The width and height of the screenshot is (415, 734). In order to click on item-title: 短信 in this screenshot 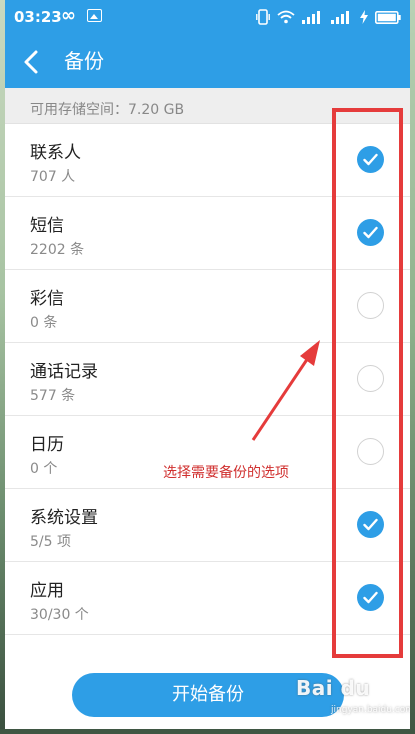, I will do `click(47, 226)`.